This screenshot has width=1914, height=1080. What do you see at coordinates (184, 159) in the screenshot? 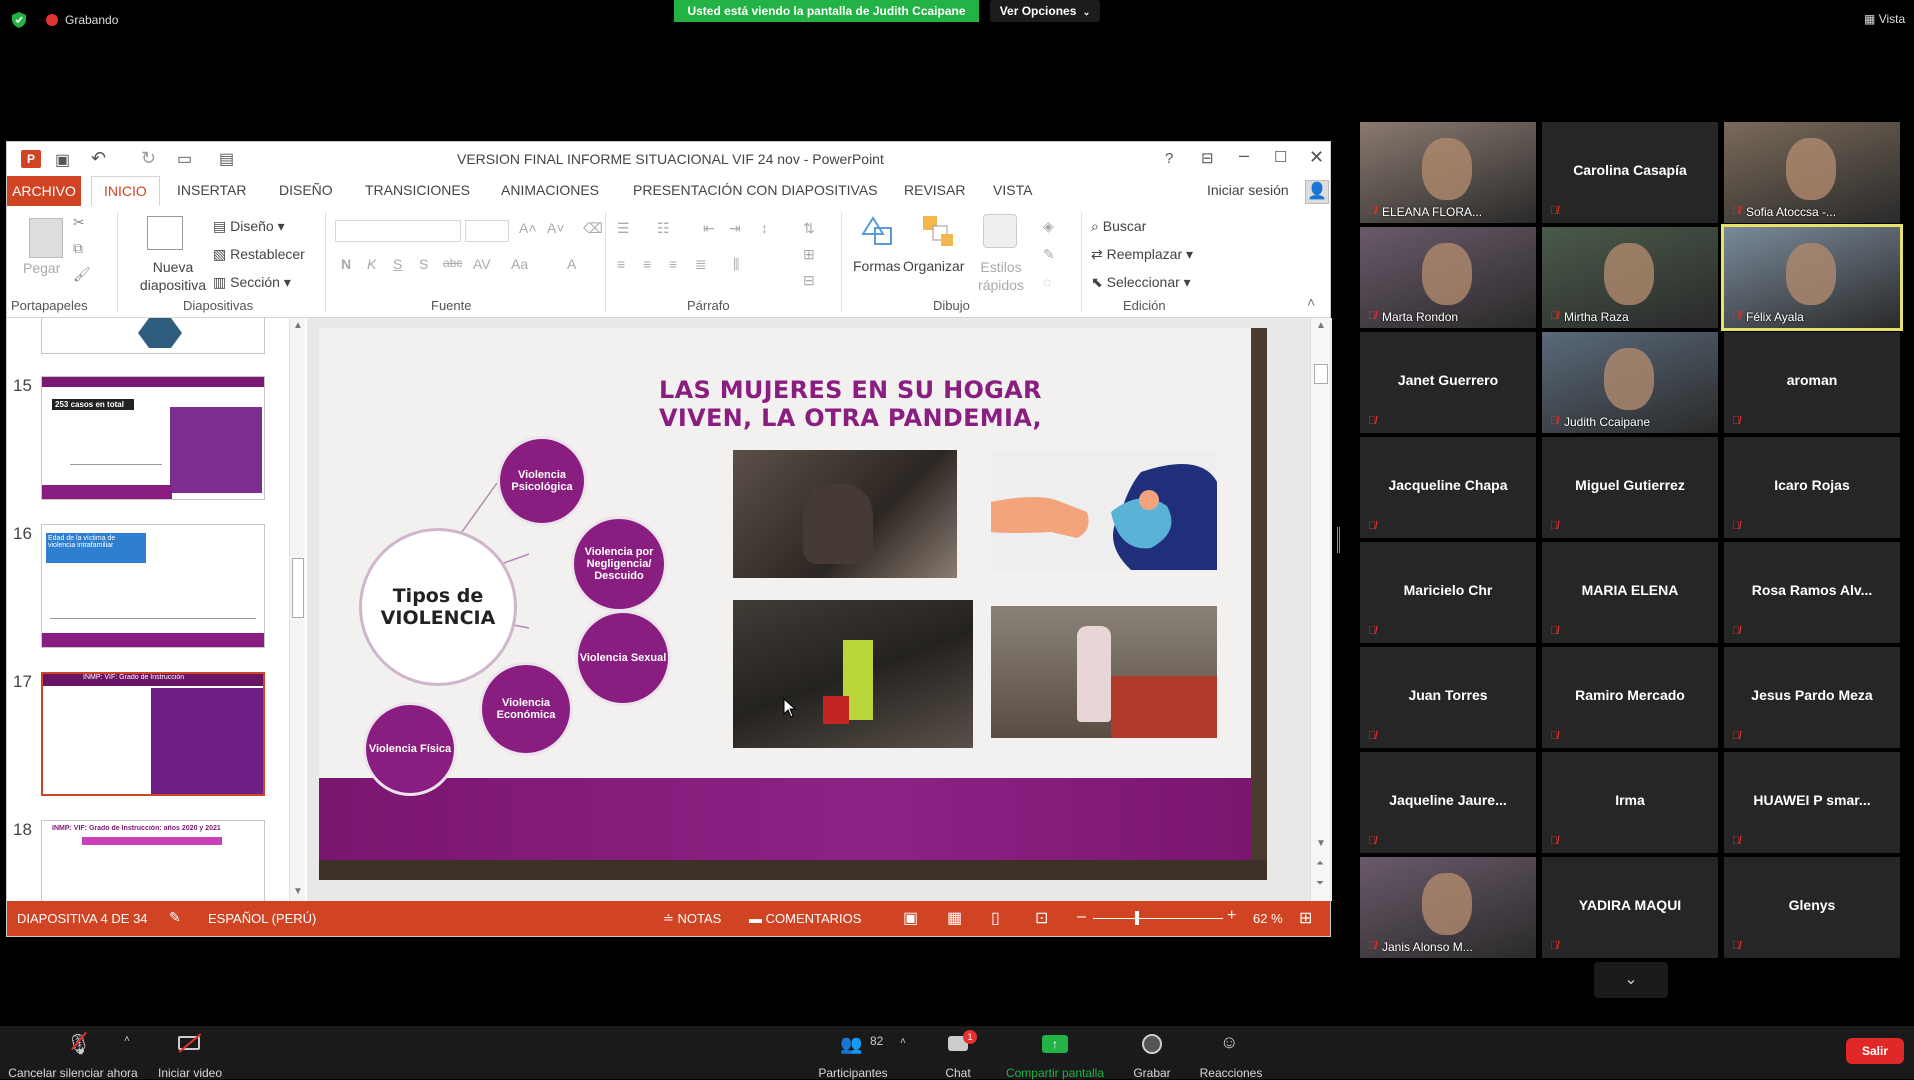
I see `start-slideshow-icon: ▭` at bounding box center [184, 159].